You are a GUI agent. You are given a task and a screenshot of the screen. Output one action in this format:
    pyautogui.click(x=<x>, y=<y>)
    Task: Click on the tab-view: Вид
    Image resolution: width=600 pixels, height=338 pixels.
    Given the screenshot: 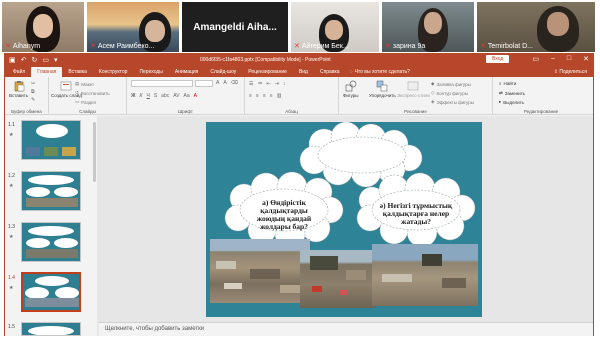 What is the action you would take?
    pyautogui.click(x=303, y=72)
    